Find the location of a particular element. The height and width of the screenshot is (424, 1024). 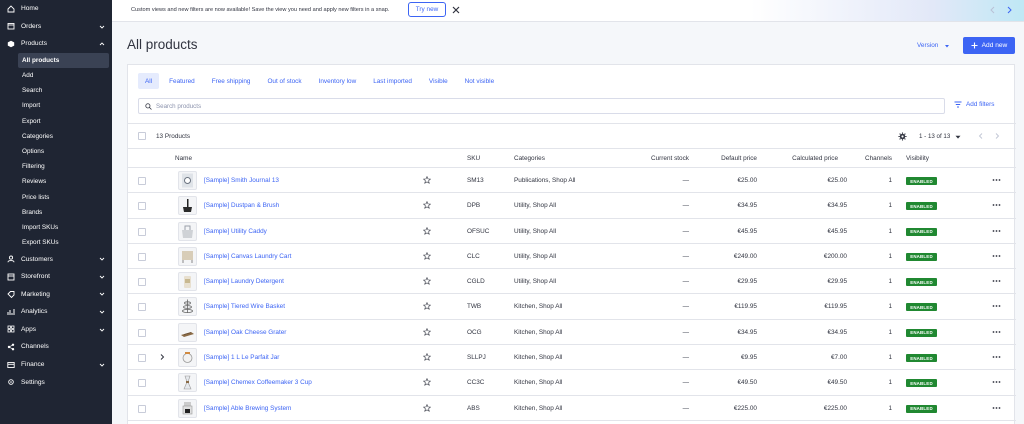

add-filters-button: Add filters is located at coordinates (974, 104).